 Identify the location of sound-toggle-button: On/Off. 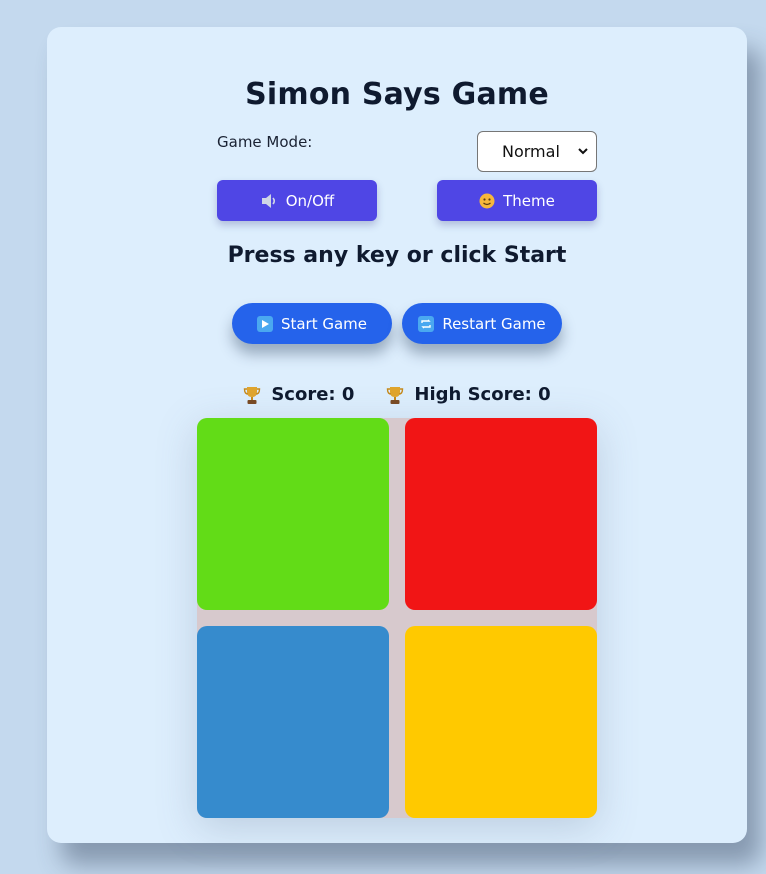
(297, 200).